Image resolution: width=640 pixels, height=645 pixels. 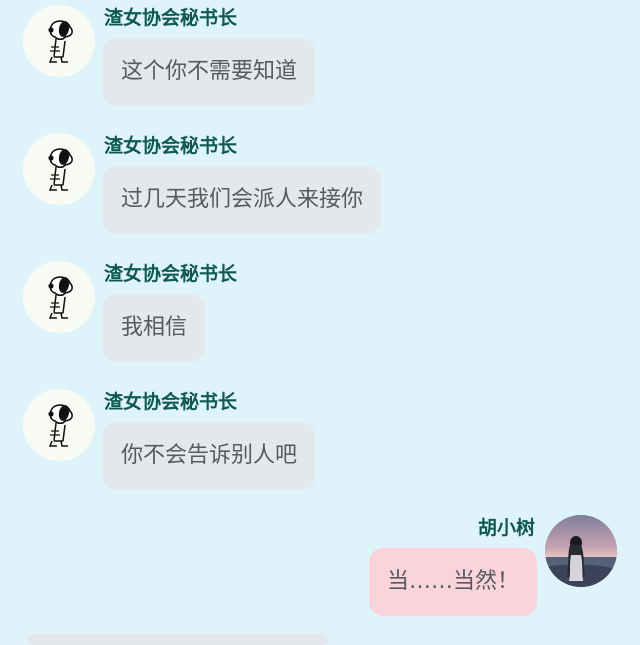 I want to click on self-avatar, so click(x=581, y=551).